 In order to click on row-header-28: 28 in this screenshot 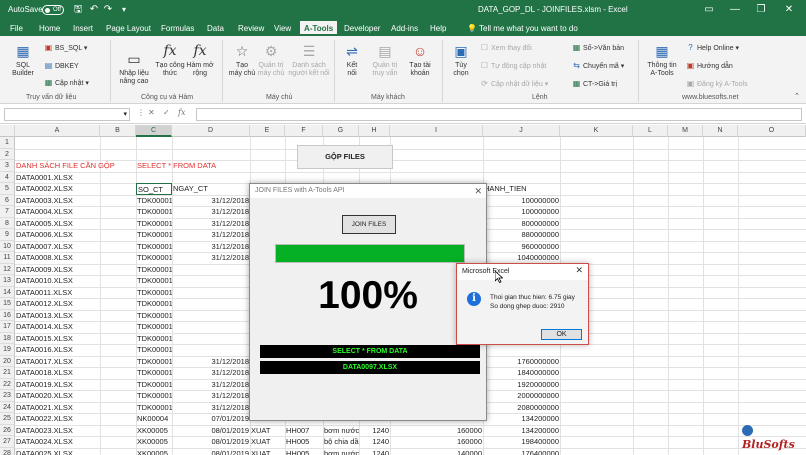, I will do `click(7, 451)`.